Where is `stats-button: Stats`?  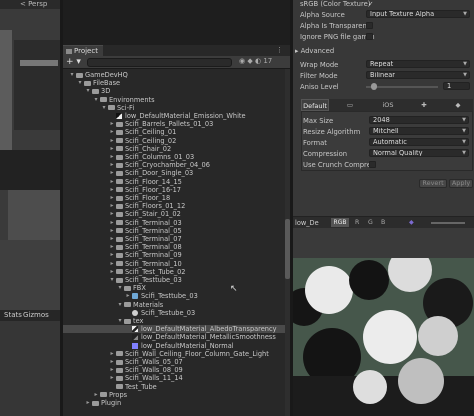
stats-button: Stats is located at coordinates (13, 315).